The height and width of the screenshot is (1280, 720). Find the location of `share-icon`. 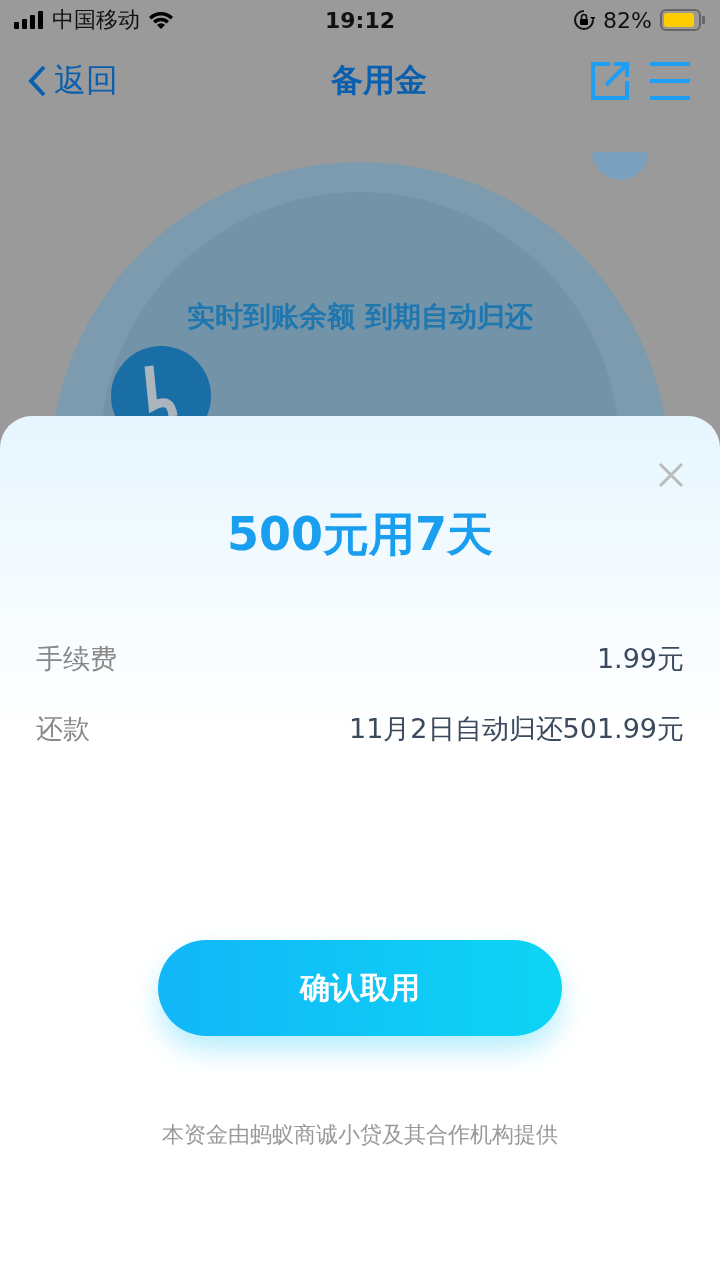

share-icon is located at coordinates (610, 81).